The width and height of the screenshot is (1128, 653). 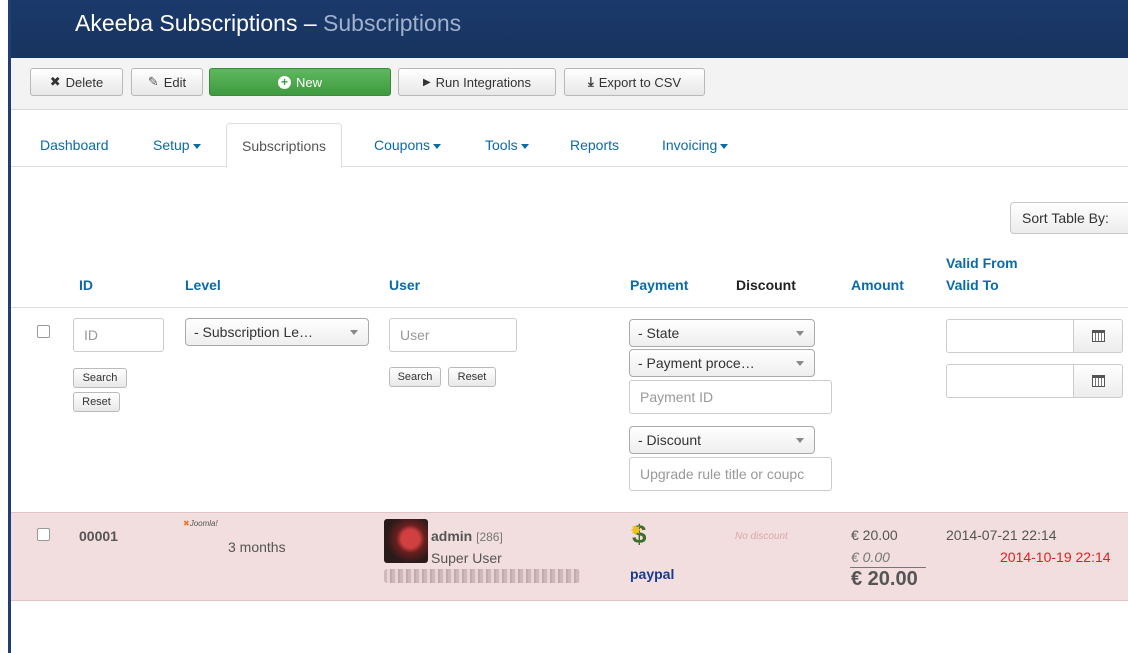 I want to click on page-header: Akeeba Subscriptions – Subscriptions, so click(x=569, y=29).